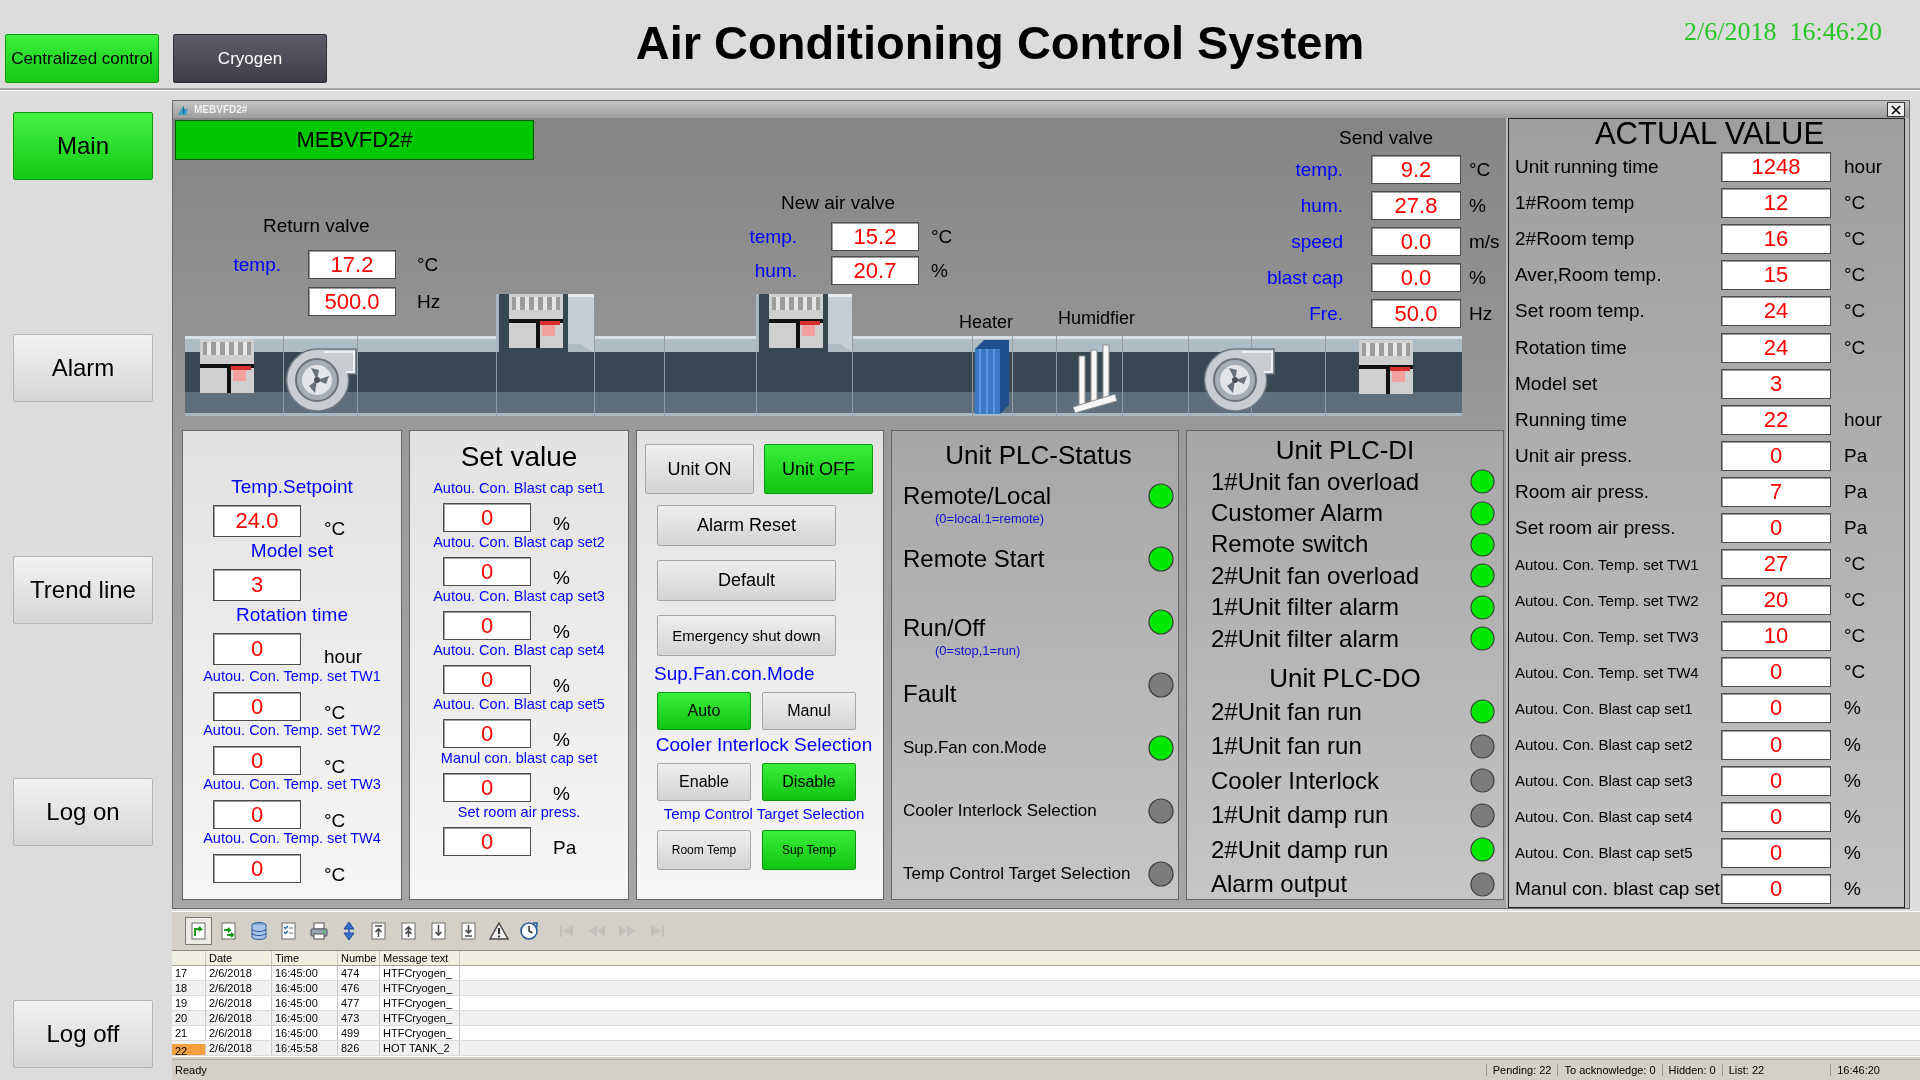 The image size is (1920, 1080). I want to click on signal-label: 1#Unit fan run, so click(1286, 746).